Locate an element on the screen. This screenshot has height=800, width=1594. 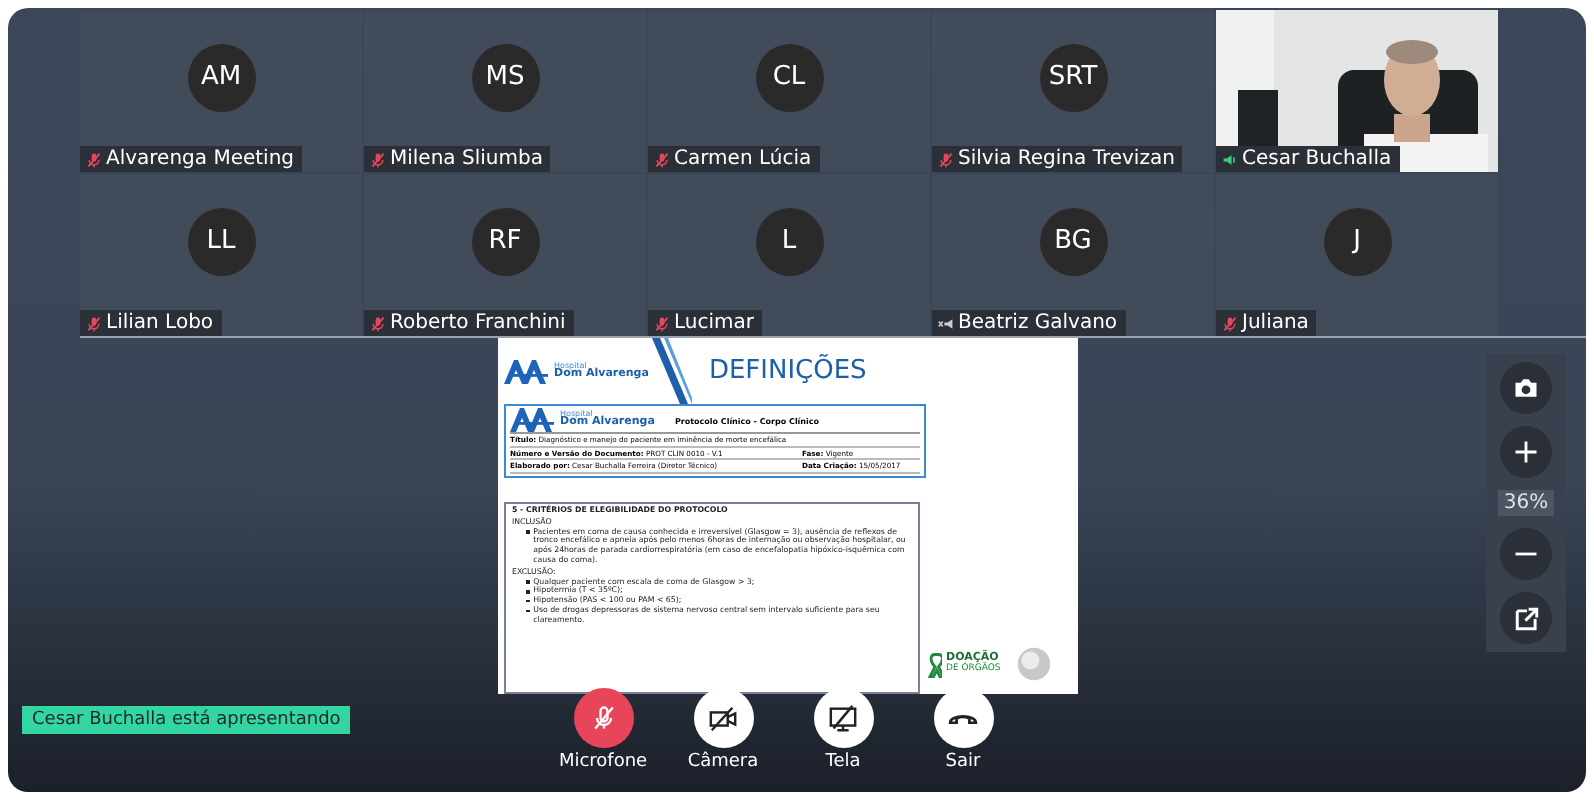
avatar-initials: BG is located at coordinates (1073, 241).